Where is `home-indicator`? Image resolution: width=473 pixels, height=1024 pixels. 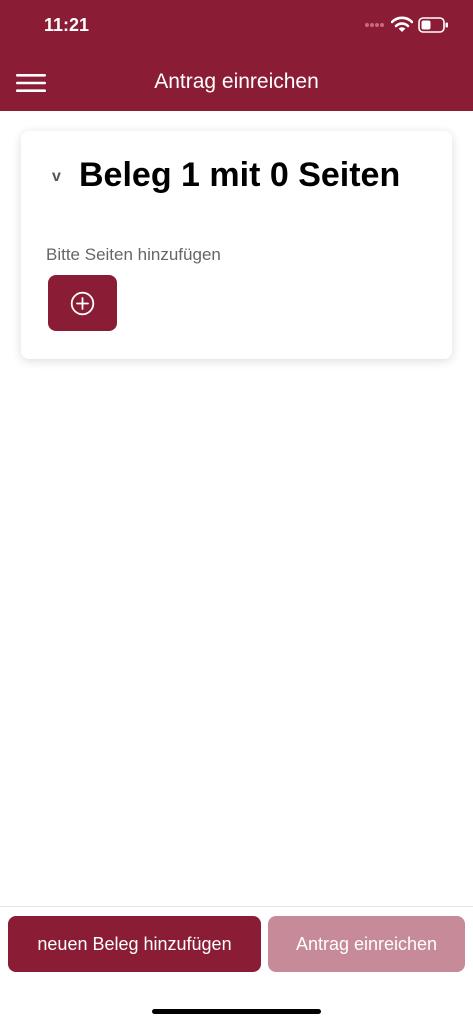 home-indicator is located at coordinates (236, 1011).